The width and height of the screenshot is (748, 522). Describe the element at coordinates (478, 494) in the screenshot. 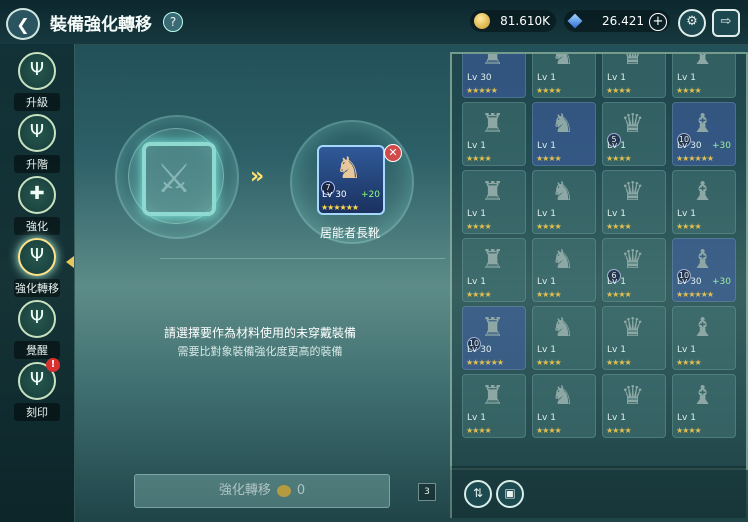

I see `sort-icon: ⇅` at that location.